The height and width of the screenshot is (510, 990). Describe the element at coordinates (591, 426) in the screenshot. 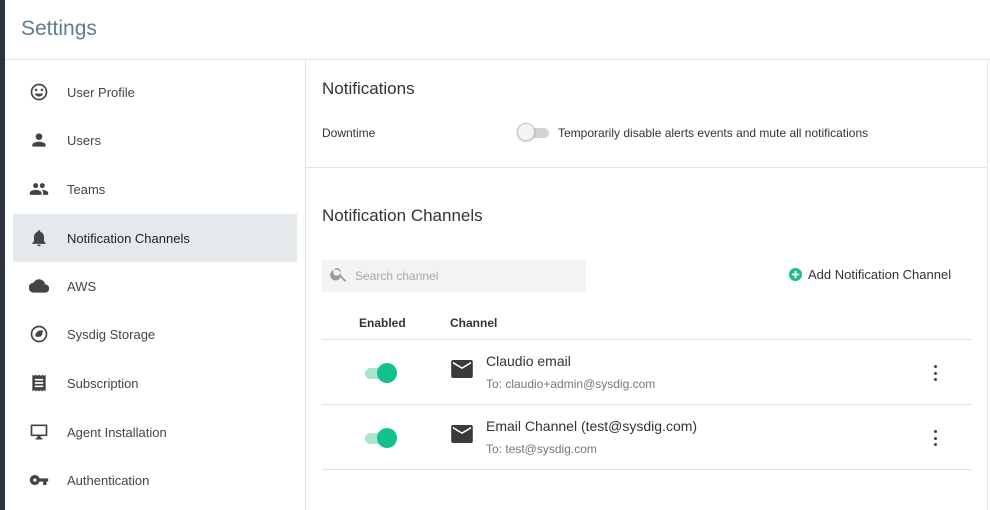

I see `channel-name: Email Channel (test@sysdig.com)` at that location.